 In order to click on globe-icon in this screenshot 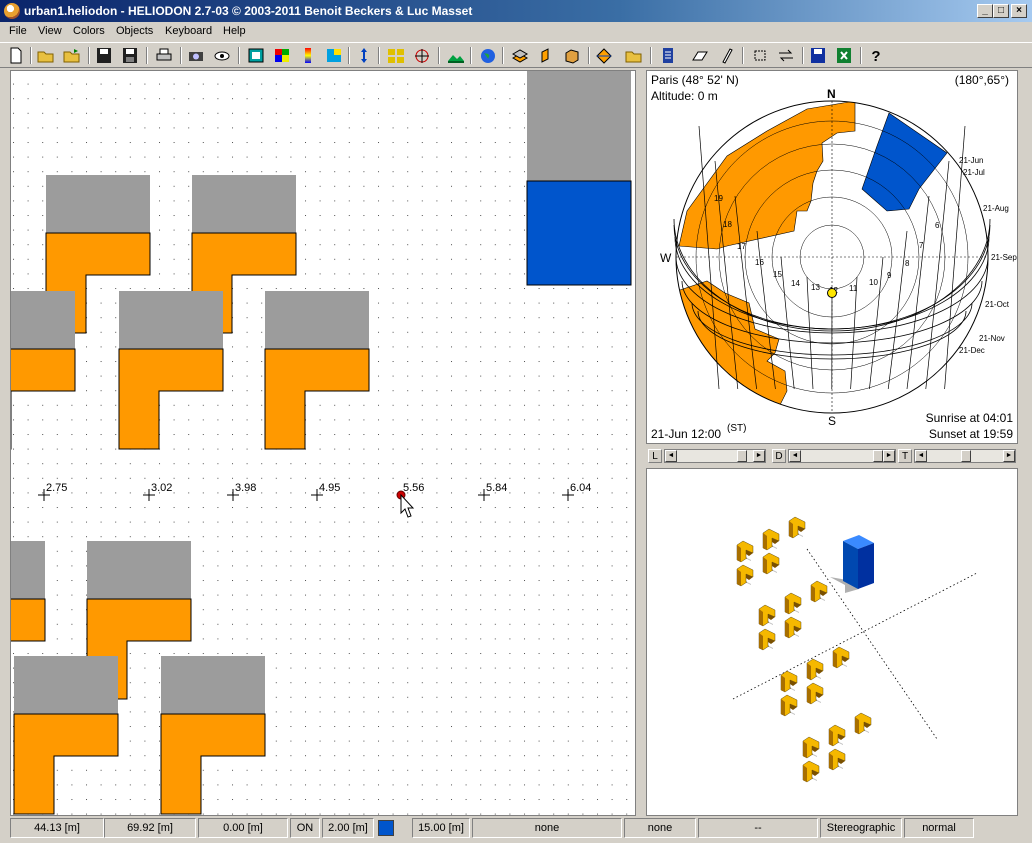, I will do `click(488, 55)`.